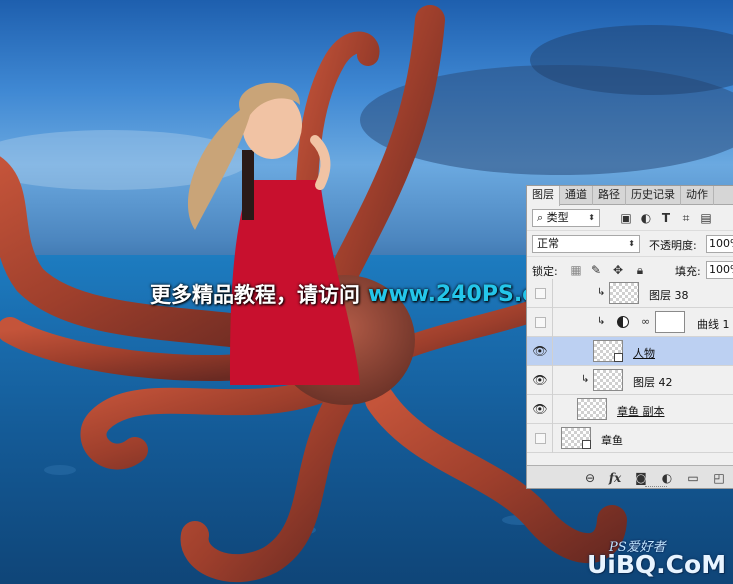  I want to click on filter-row: ⌕ 类型 ⬍ ▣ ◐ T ⌗ ▤, so click(630, 218).